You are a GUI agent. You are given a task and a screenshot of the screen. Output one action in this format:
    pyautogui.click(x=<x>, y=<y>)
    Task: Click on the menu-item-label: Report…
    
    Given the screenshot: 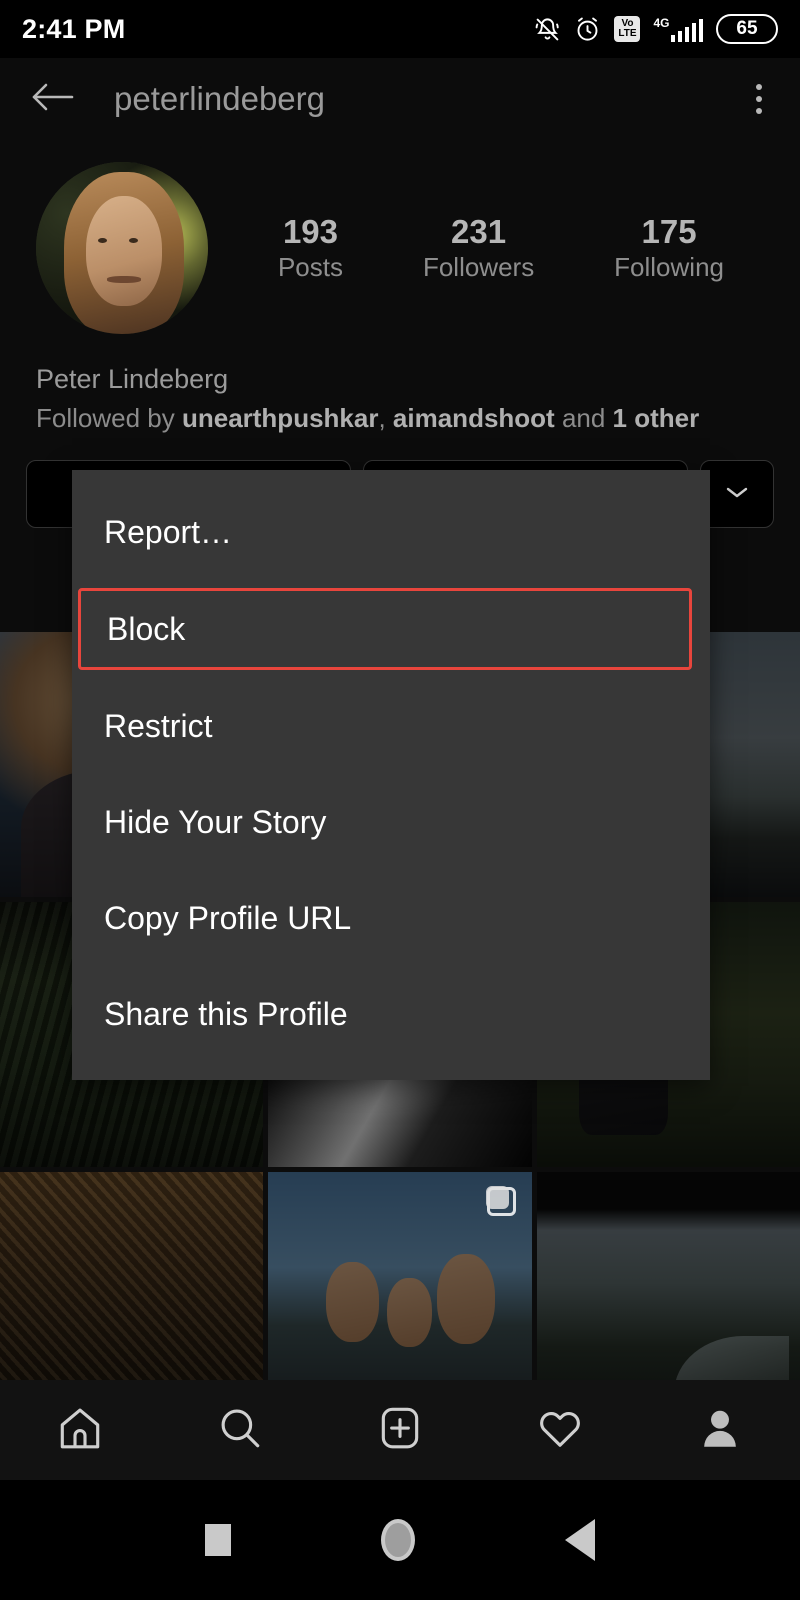 What is the action you would take?
    pyautogui.click(x=168, y=531)
    